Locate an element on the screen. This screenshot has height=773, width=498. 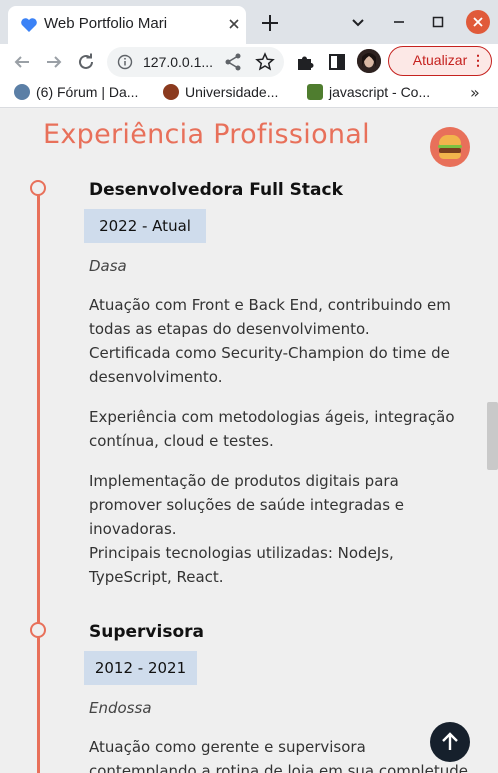
menu-toggle-button is located at coordinates (450, 147).